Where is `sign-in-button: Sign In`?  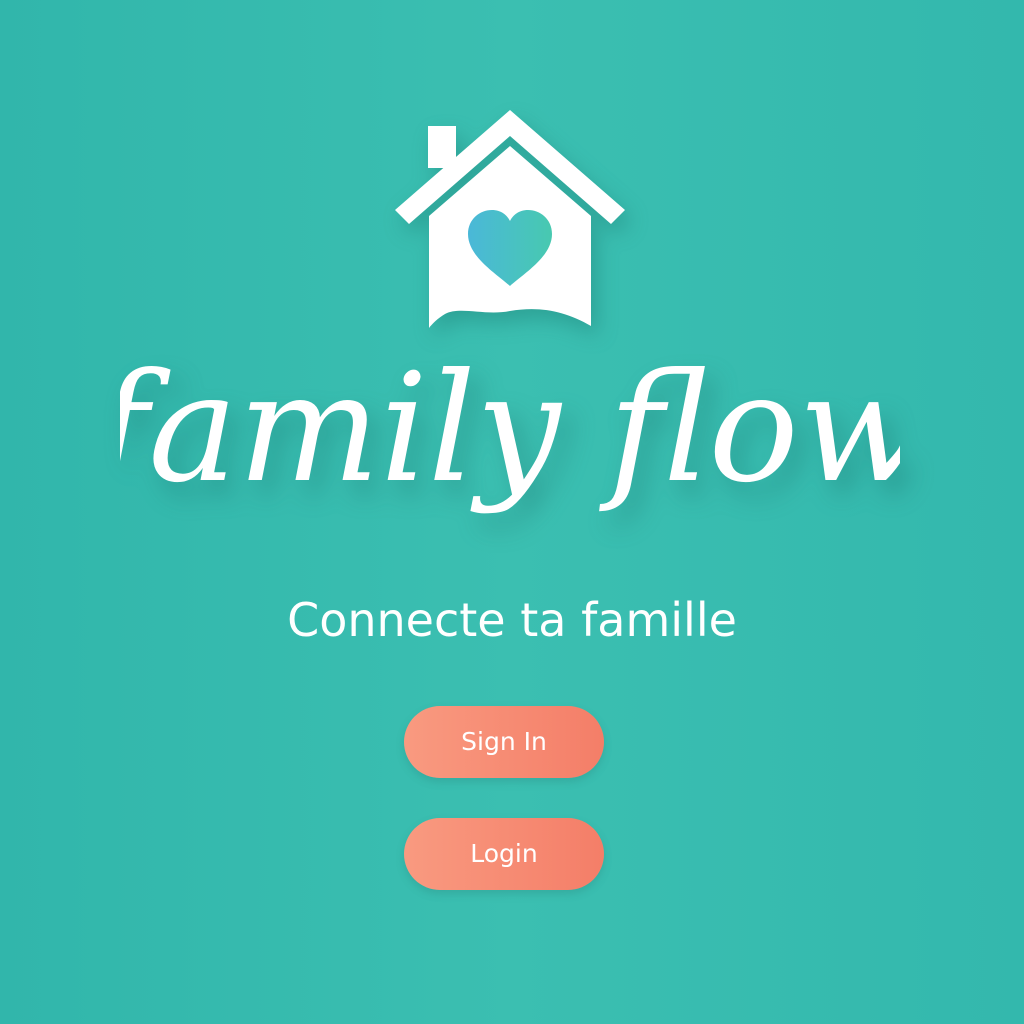
sign-in-button: Sign In is located at coordinates (504, 742).